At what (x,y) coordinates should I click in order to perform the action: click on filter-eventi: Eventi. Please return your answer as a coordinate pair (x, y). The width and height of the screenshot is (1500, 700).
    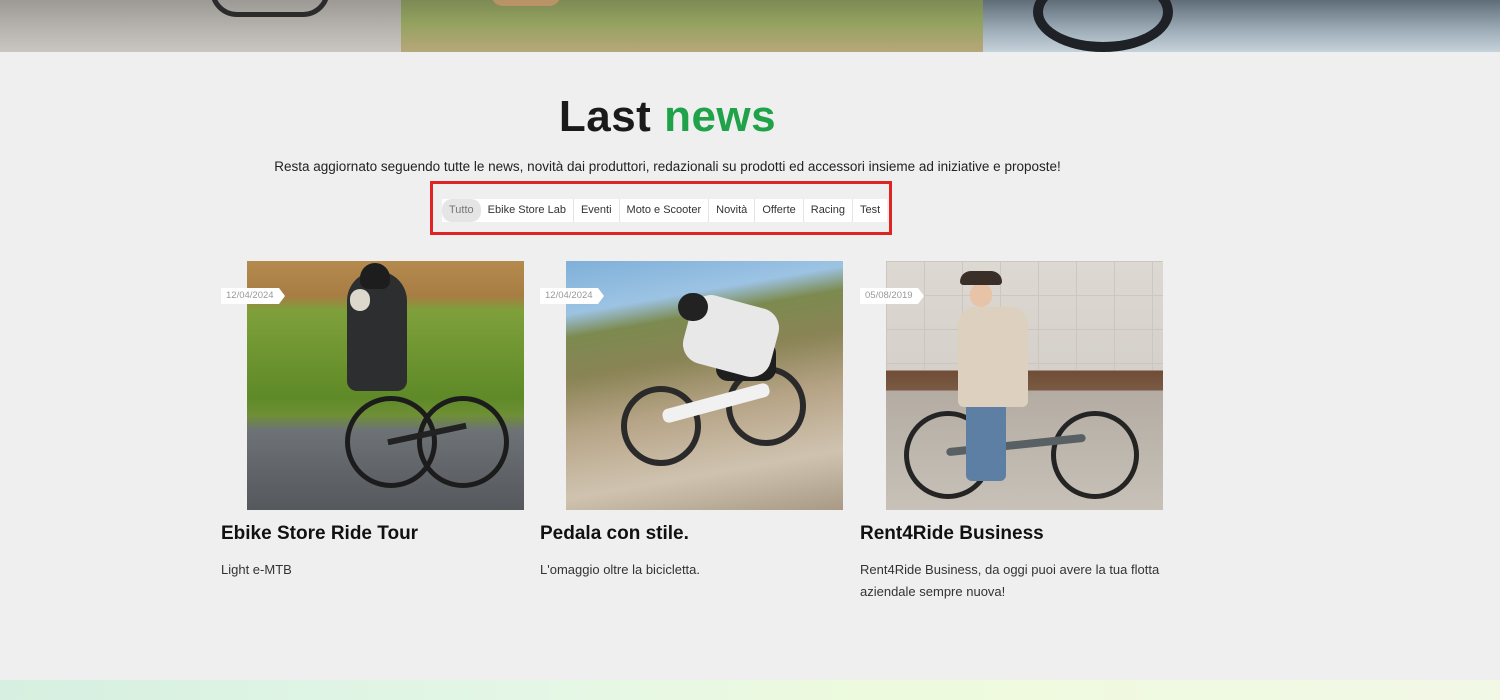
    Looking at the image, I should click on (597, 210).